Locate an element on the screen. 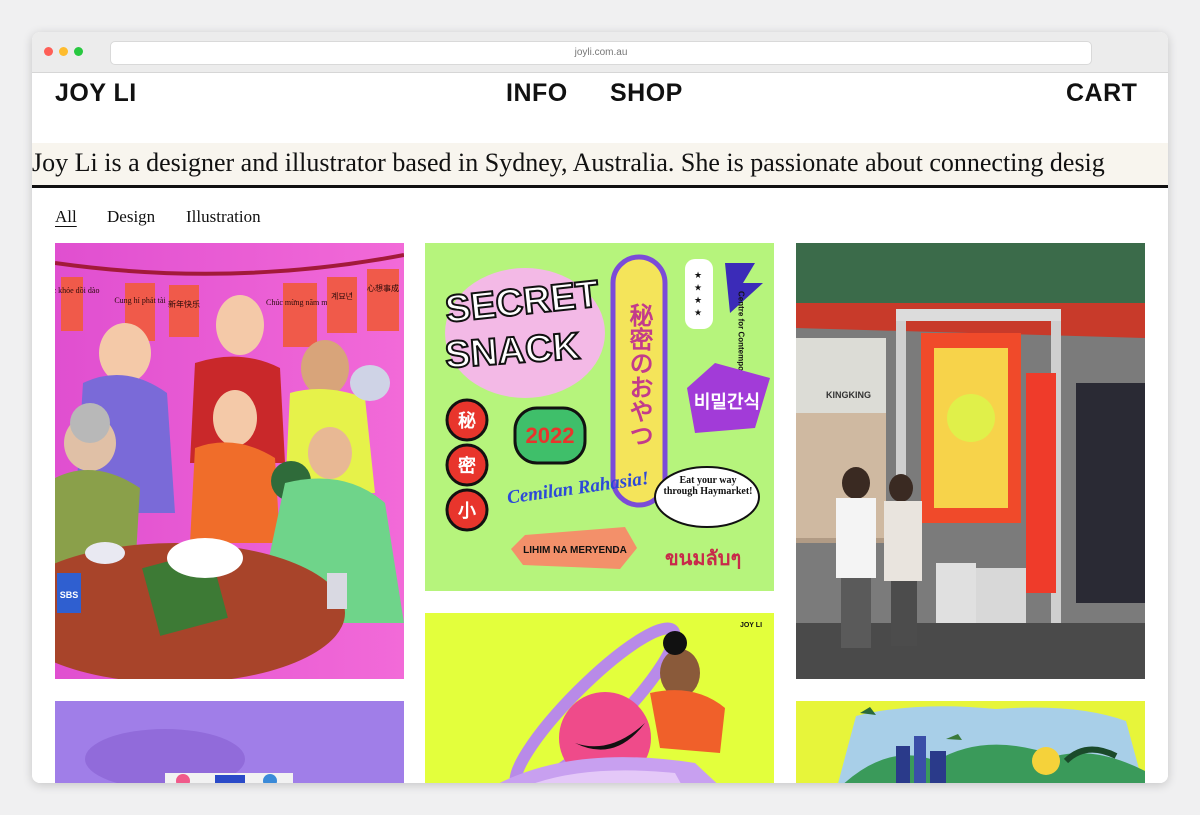 The height and width of the screenshot is (815, 1200). poster-vertical-japanese: 秘密のおやつ is located at coordinates (639, 374).